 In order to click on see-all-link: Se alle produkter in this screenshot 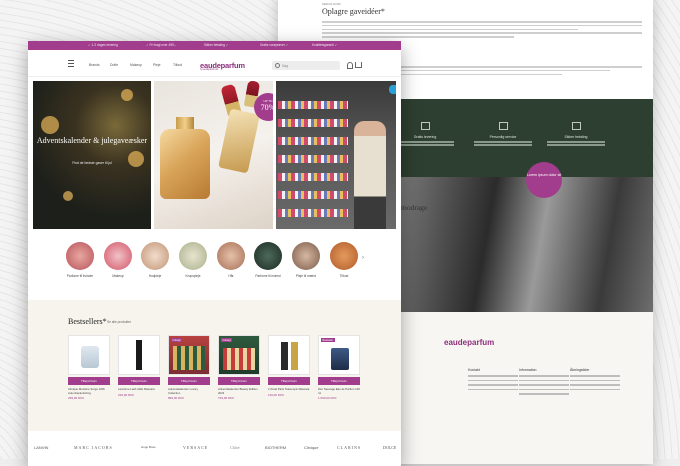, I will do `click(119, 322)`.